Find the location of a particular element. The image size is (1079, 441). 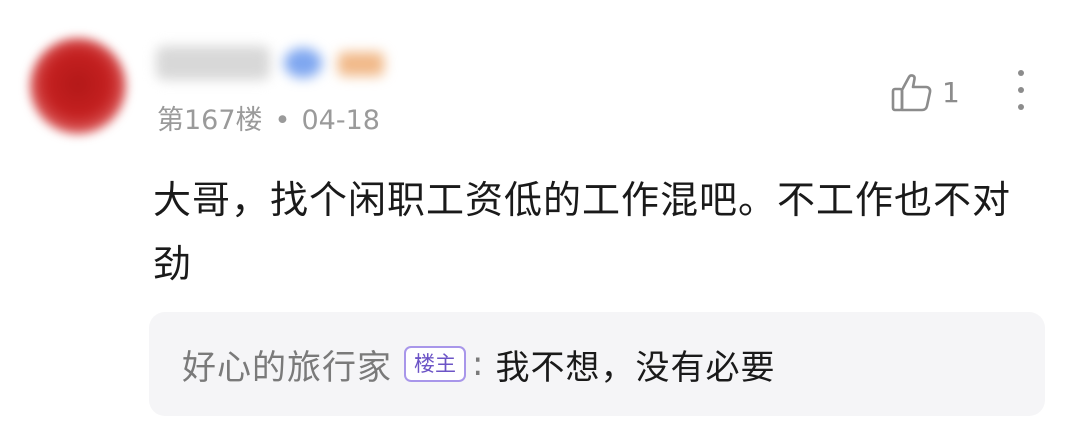

like-button: 1 is located at coordinates (925, 92).